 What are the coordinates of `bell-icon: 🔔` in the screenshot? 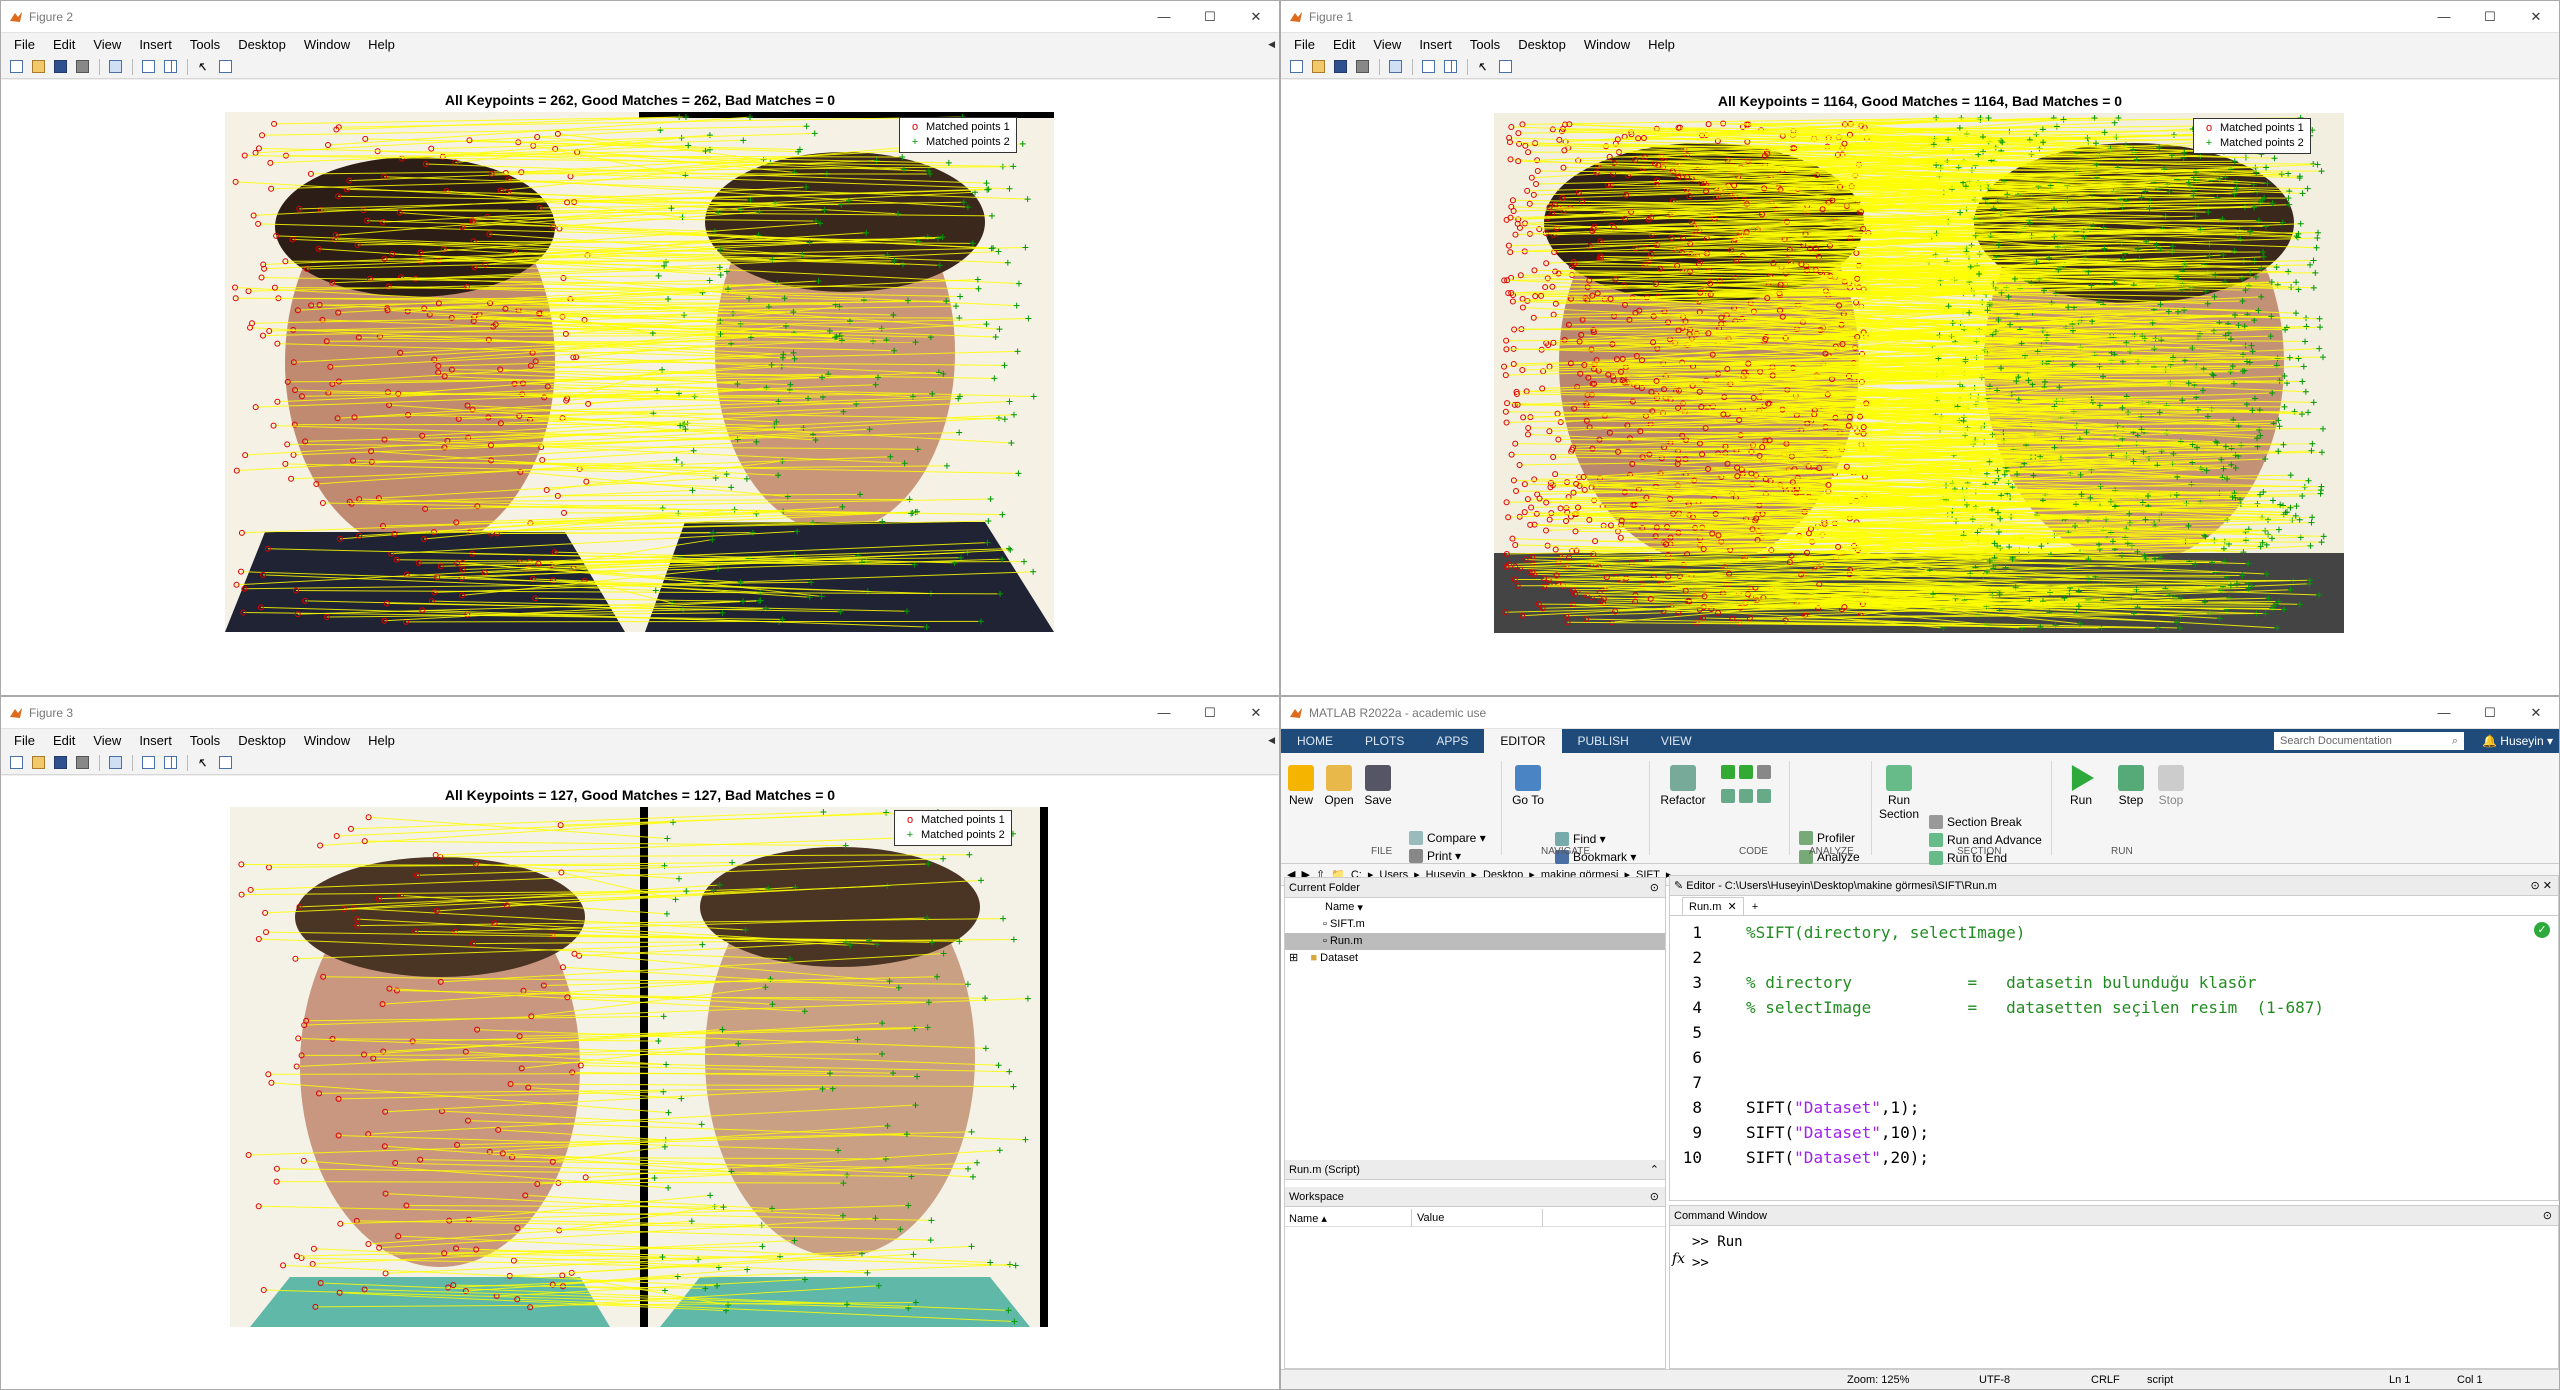 It's located at (2489, 741).